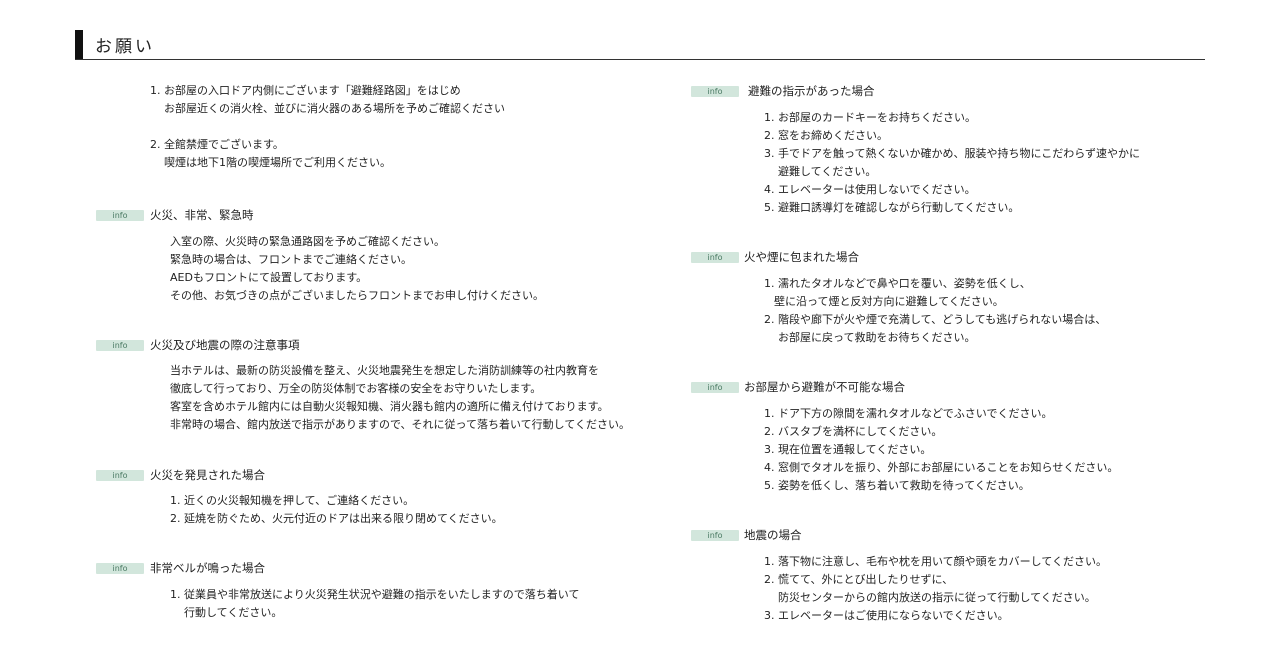 The image size is (1280, 661). What do you see at coordinates (292, 500) in the screenshot?
I see `list-item: 1. 近くの火災報知機を押して、ご連絡ください。` at bounding box center [292, 500].